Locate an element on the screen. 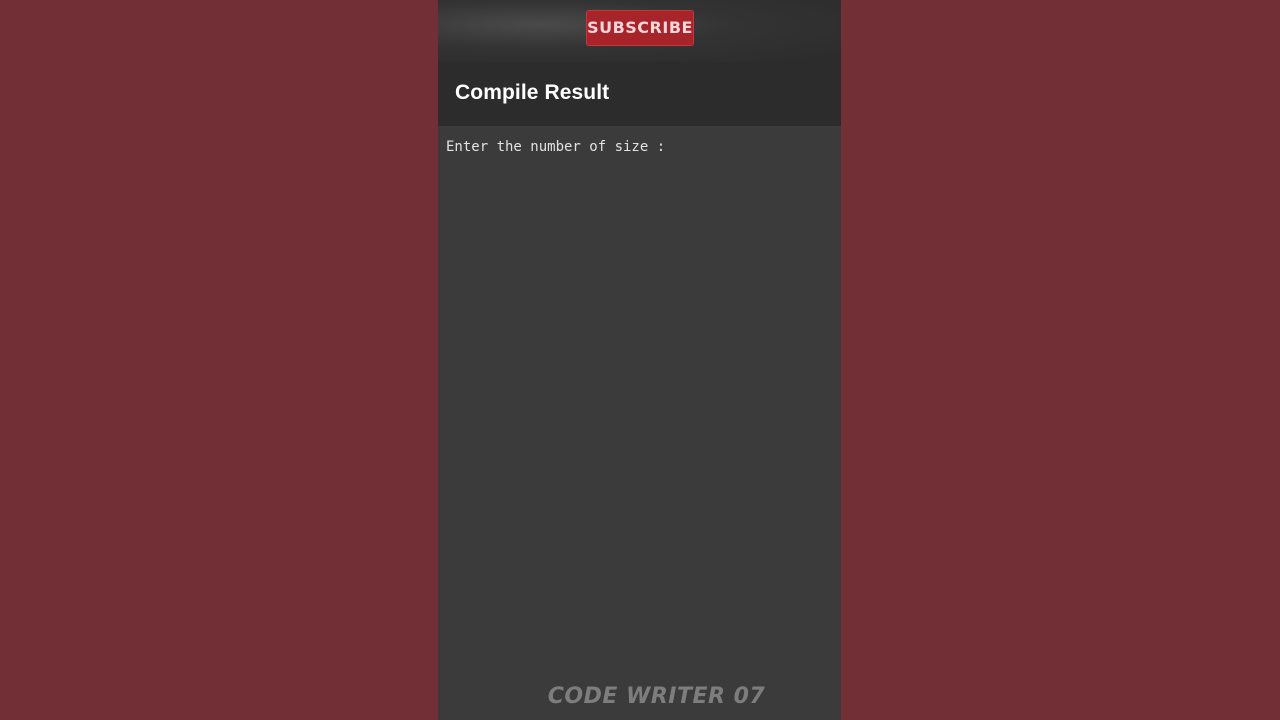 Image resolution: width=1280 pixels, height=720 pixels. subscribe-button: SUBSCRIBE is located at coordinates (640, 28).